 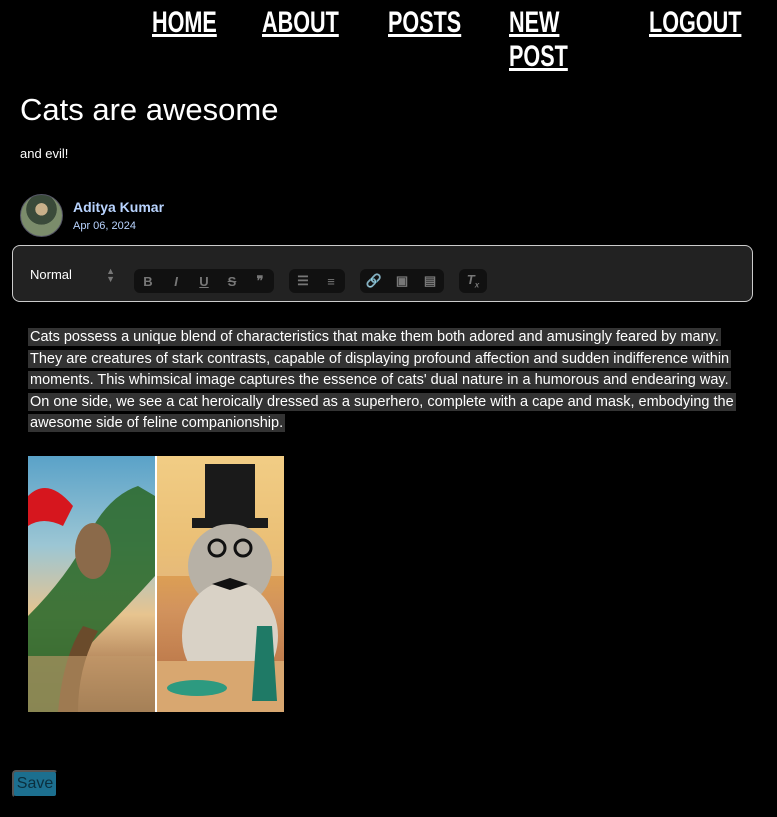 What do you see at coordinates (220, 584) in the screenshot?
I see `gentleman-cat-image` at bounding box center [220, 584].